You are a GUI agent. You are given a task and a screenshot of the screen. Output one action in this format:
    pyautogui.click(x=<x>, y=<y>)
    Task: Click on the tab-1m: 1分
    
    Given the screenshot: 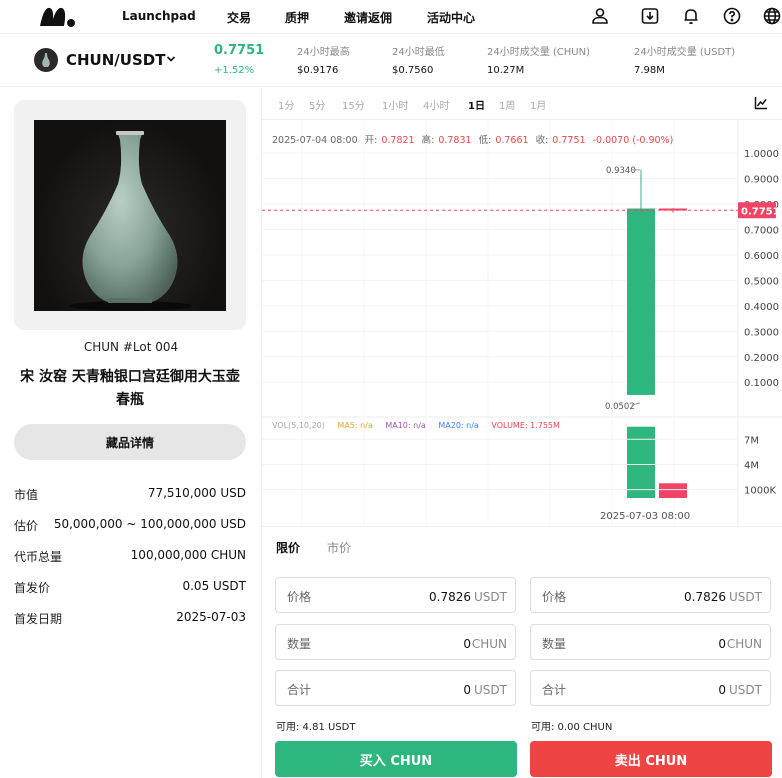 What is the action you would take?
    pyautogui.click(x=286, y=104)
    